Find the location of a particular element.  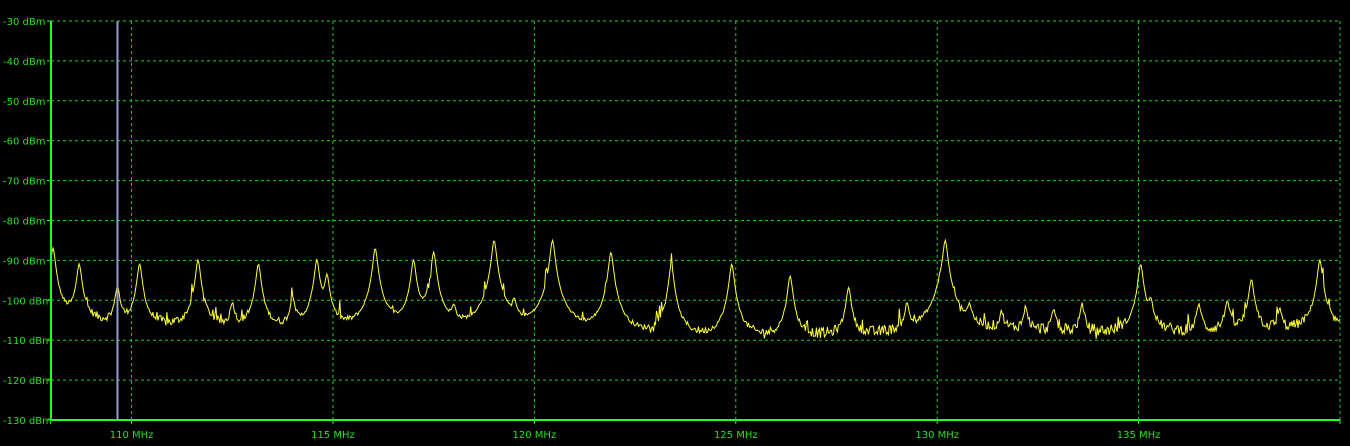

y-tick-label: -80 dBm is located at coordinates (24, 222).